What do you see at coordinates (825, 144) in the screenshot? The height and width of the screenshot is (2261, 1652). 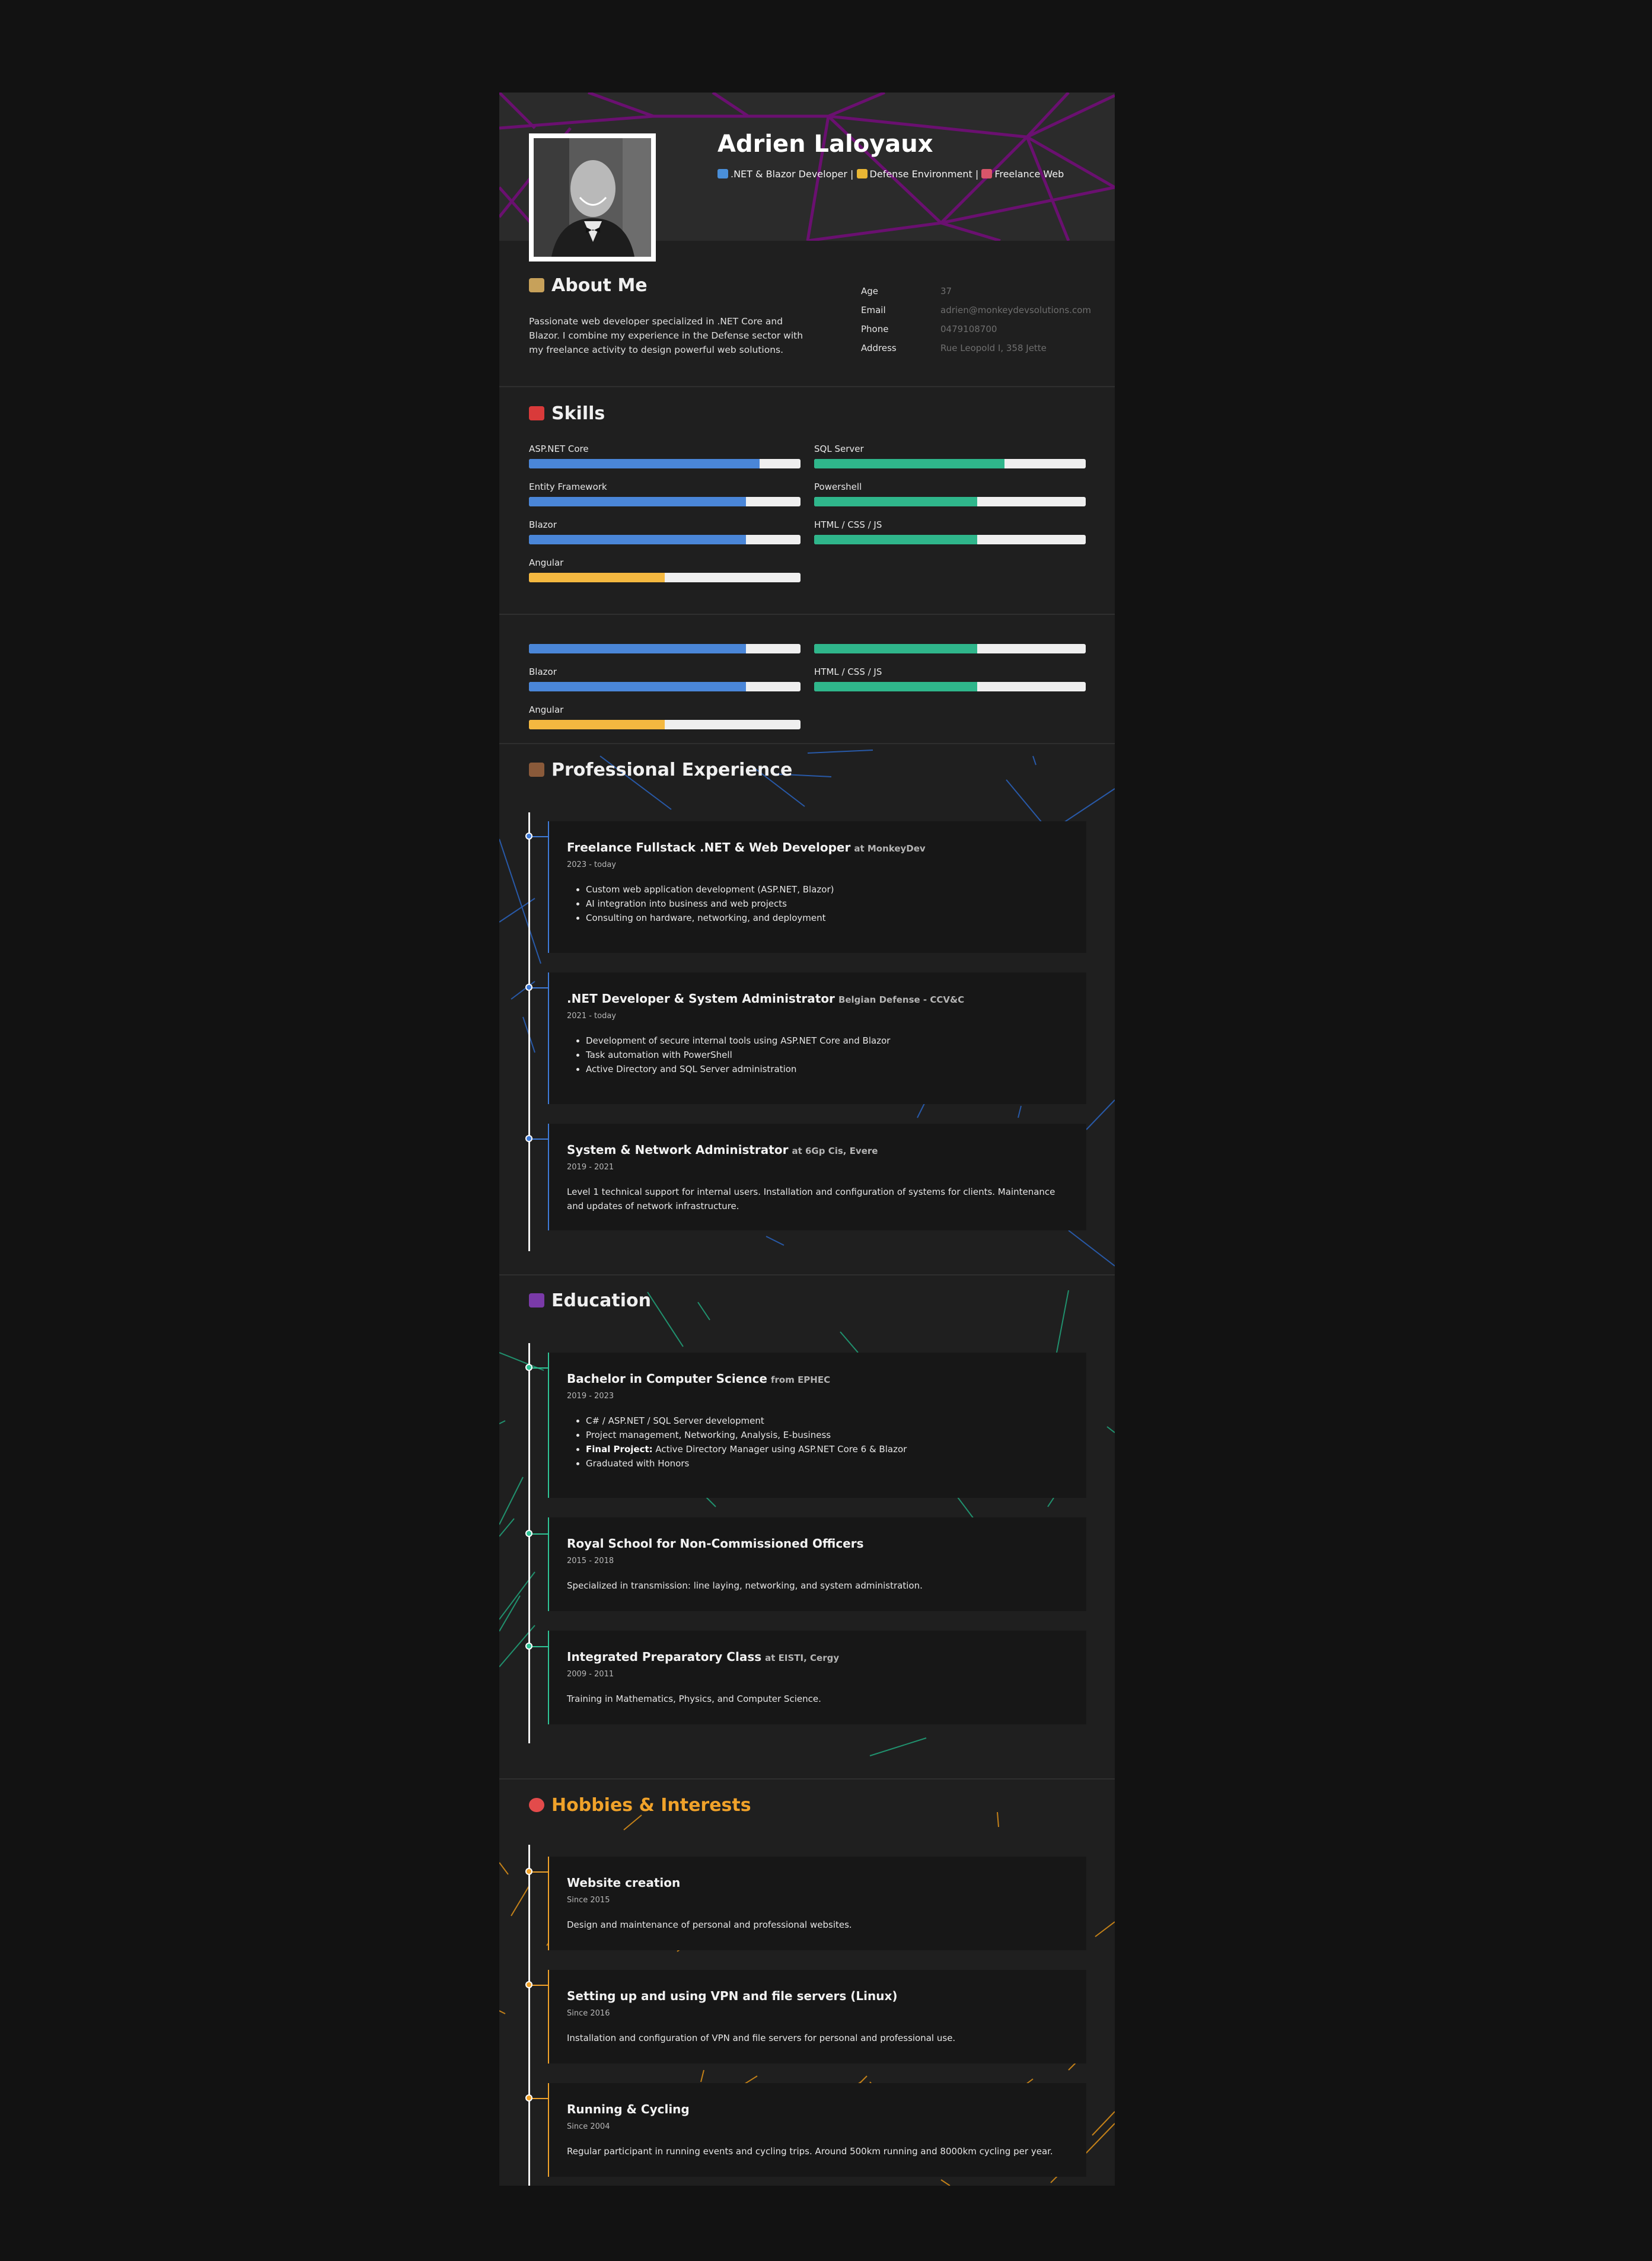 I see `profile-name: Adrien Laloyaux` at bounding box center [825, 144].